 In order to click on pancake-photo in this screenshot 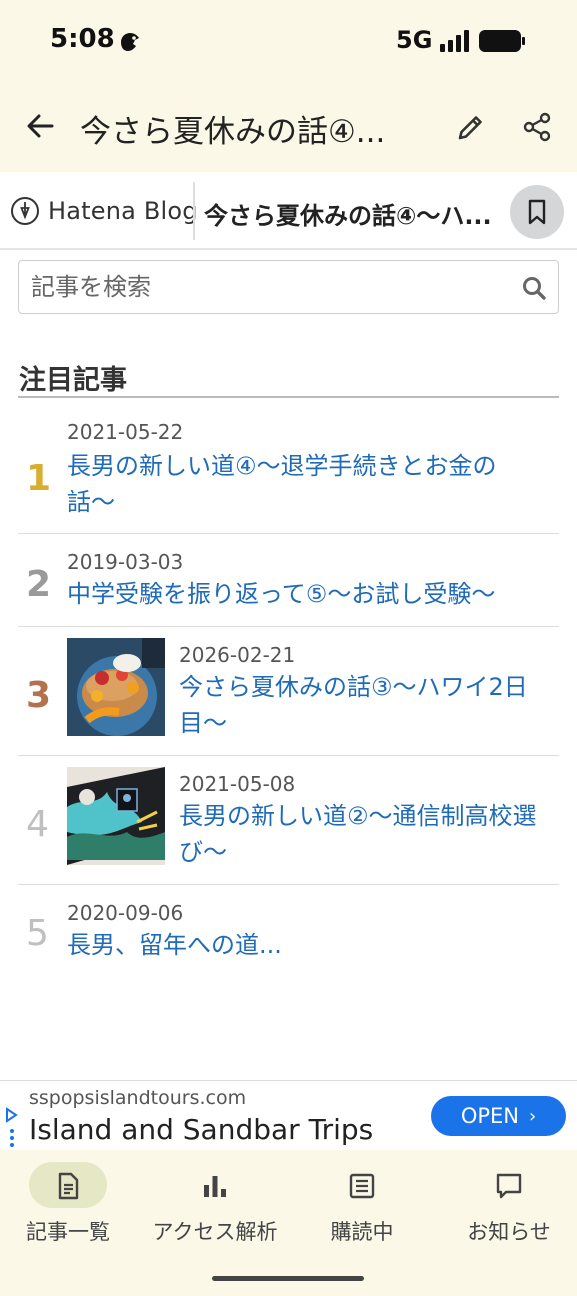, I will do `click(116, 687)`.